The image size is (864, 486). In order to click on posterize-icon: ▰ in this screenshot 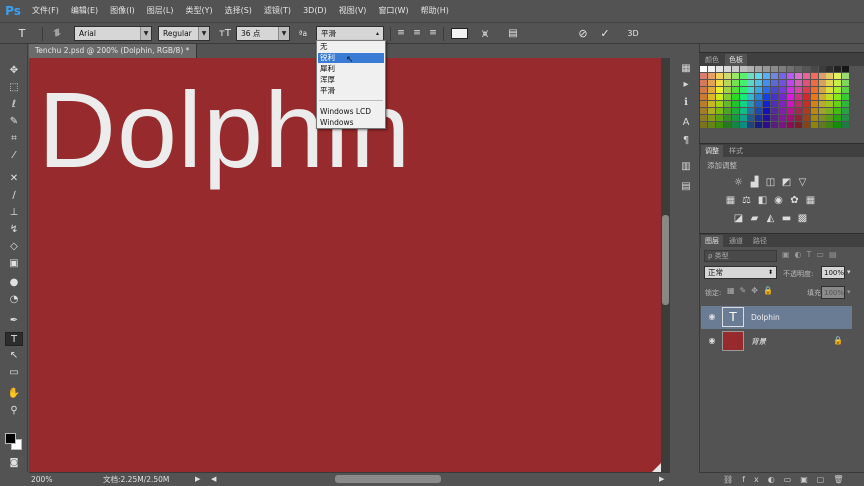, I will do `click(754, 218)`.